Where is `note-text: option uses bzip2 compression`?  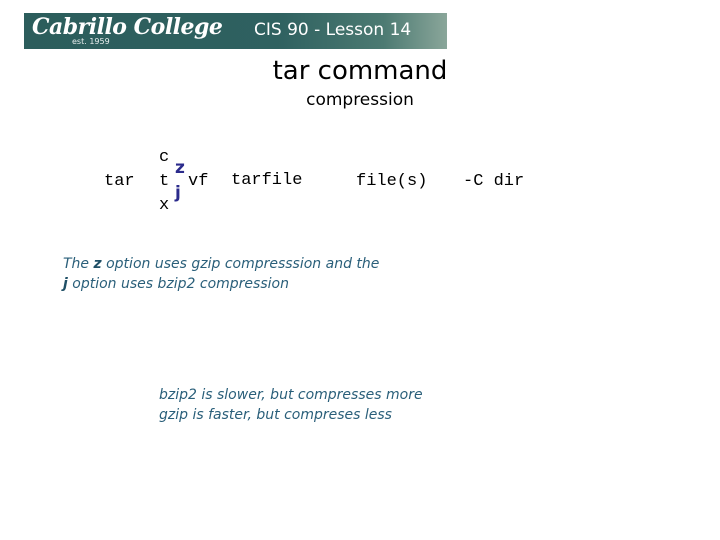 note-text: option uses bzip2 compression is located at coordinates (178, 284).